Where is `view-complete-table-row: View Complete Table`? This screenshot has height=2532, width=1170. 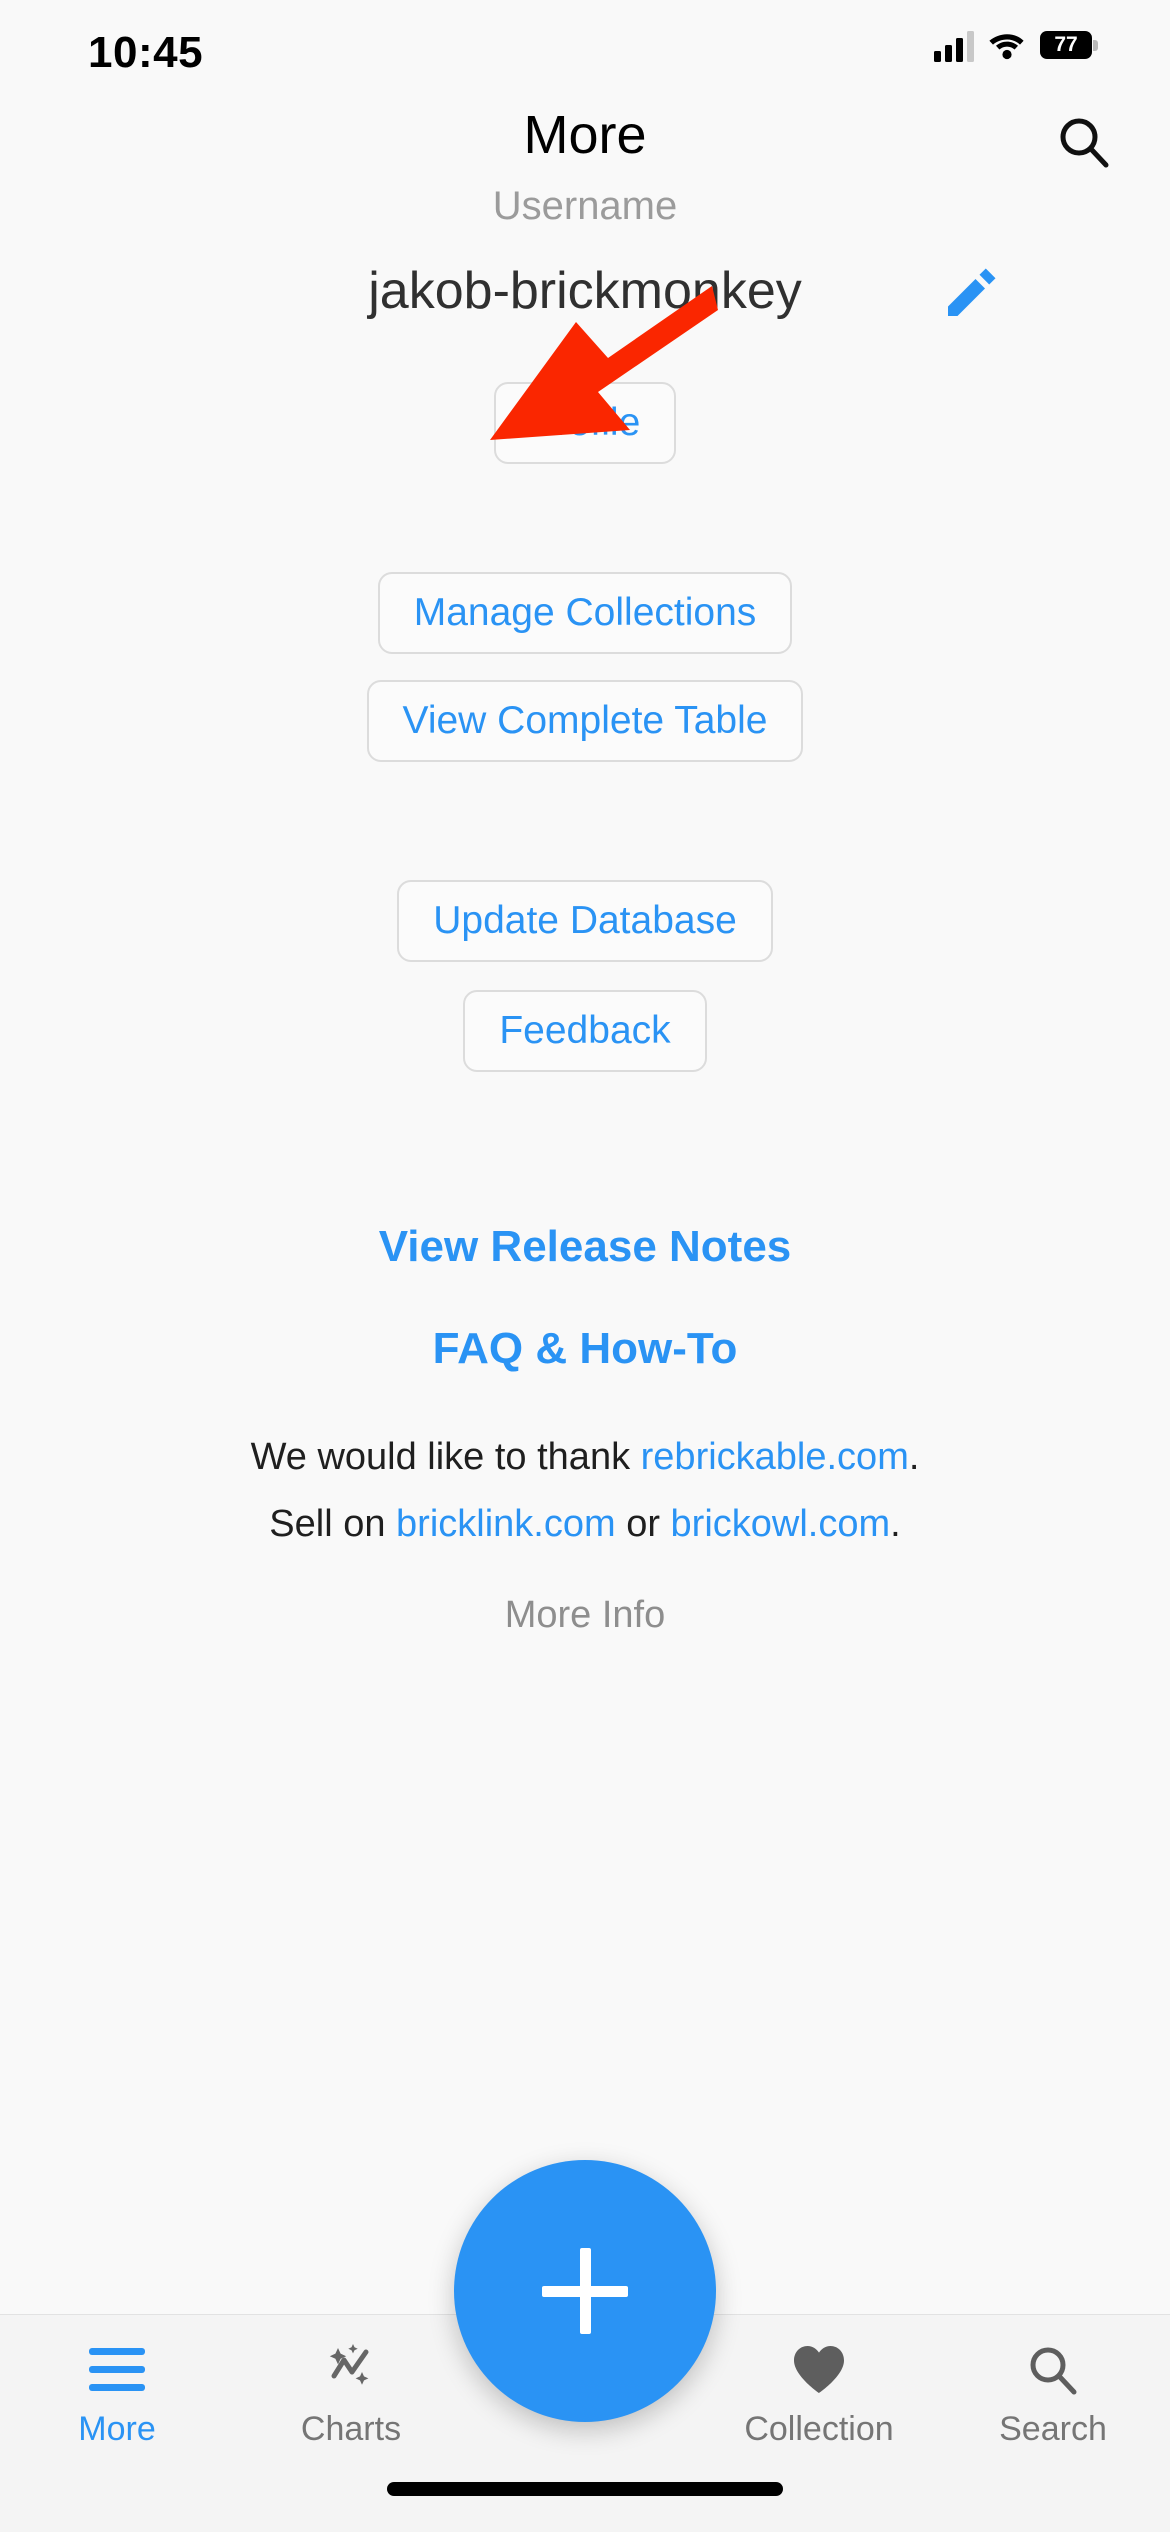
view-complete-table-row: View Complete Table is located at coordinates (585, 708).